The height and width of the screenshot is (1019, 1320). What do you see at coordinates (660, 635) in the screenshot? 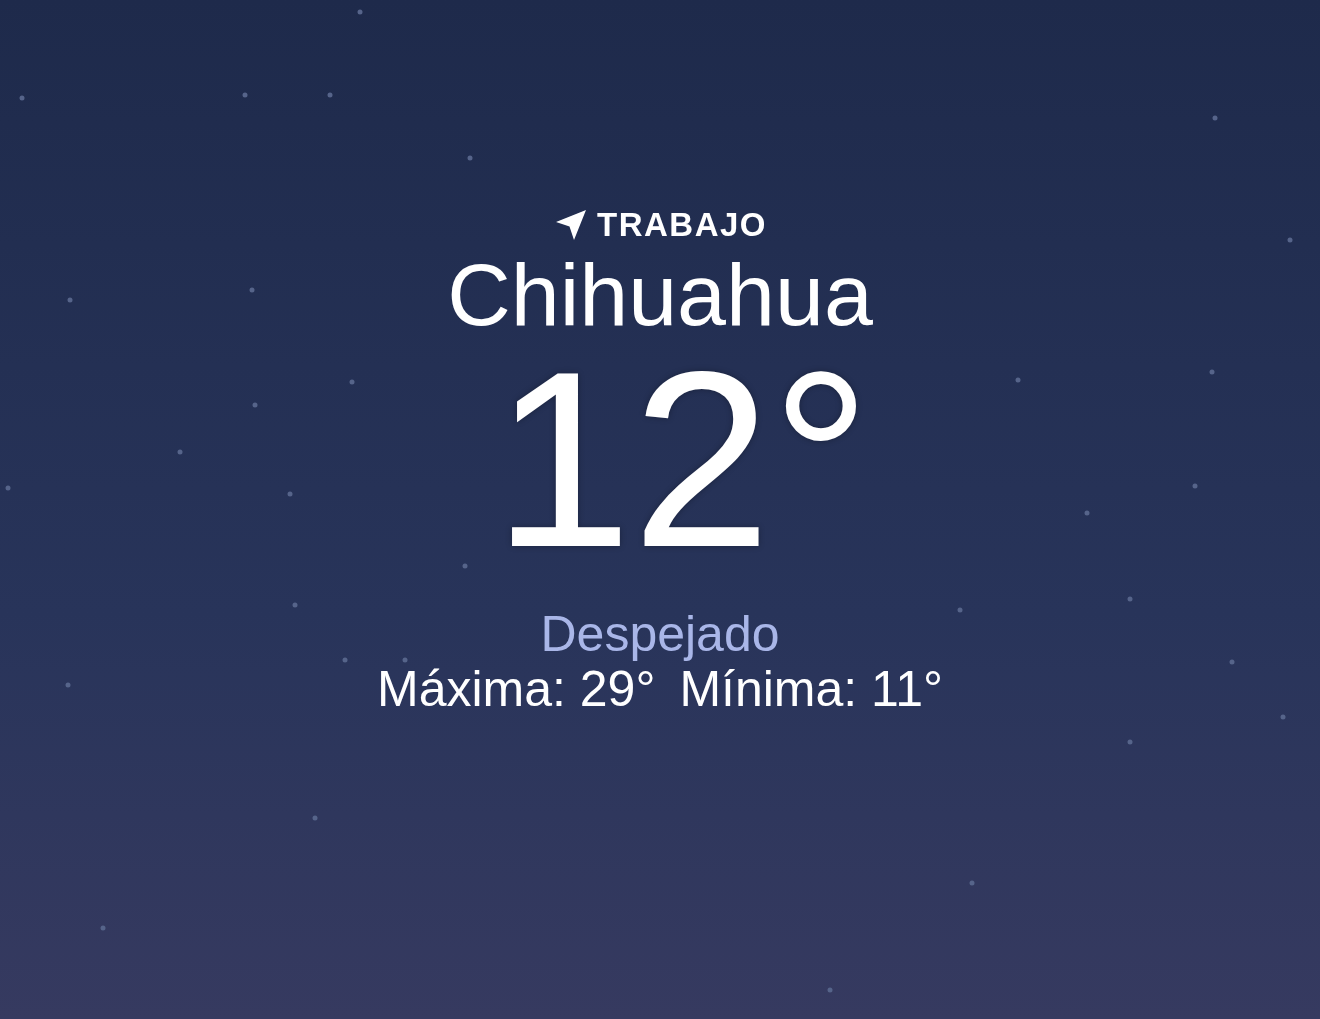
I see `weather-condition: Despejado` at bounding box center [660, 635].